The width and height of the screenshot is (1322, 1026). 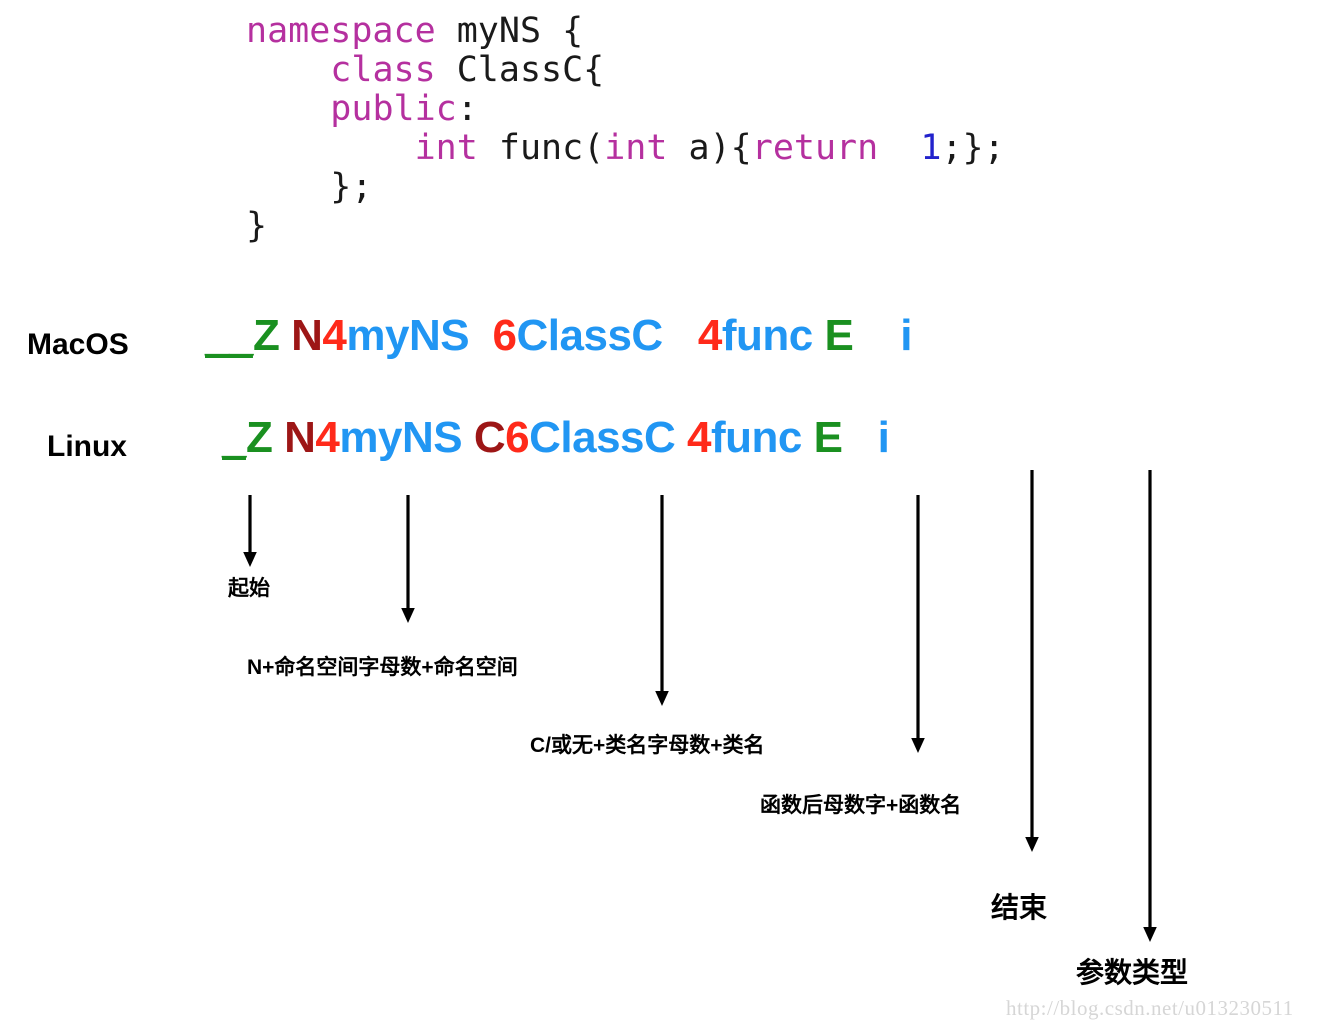 I want to click on code-token: class, so click(x=383, y=70).